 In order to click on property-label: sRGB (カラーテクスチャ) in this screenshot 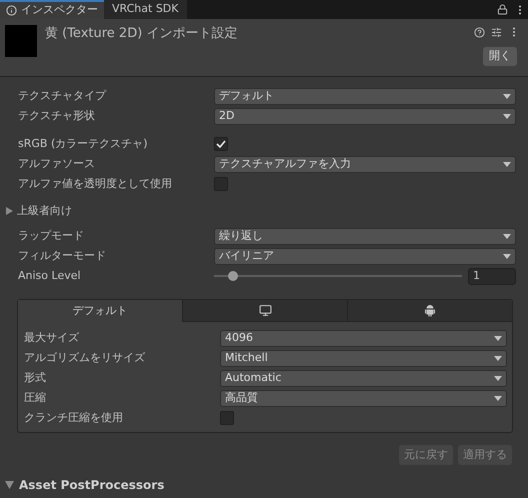, I will do `click(83, 144)`.